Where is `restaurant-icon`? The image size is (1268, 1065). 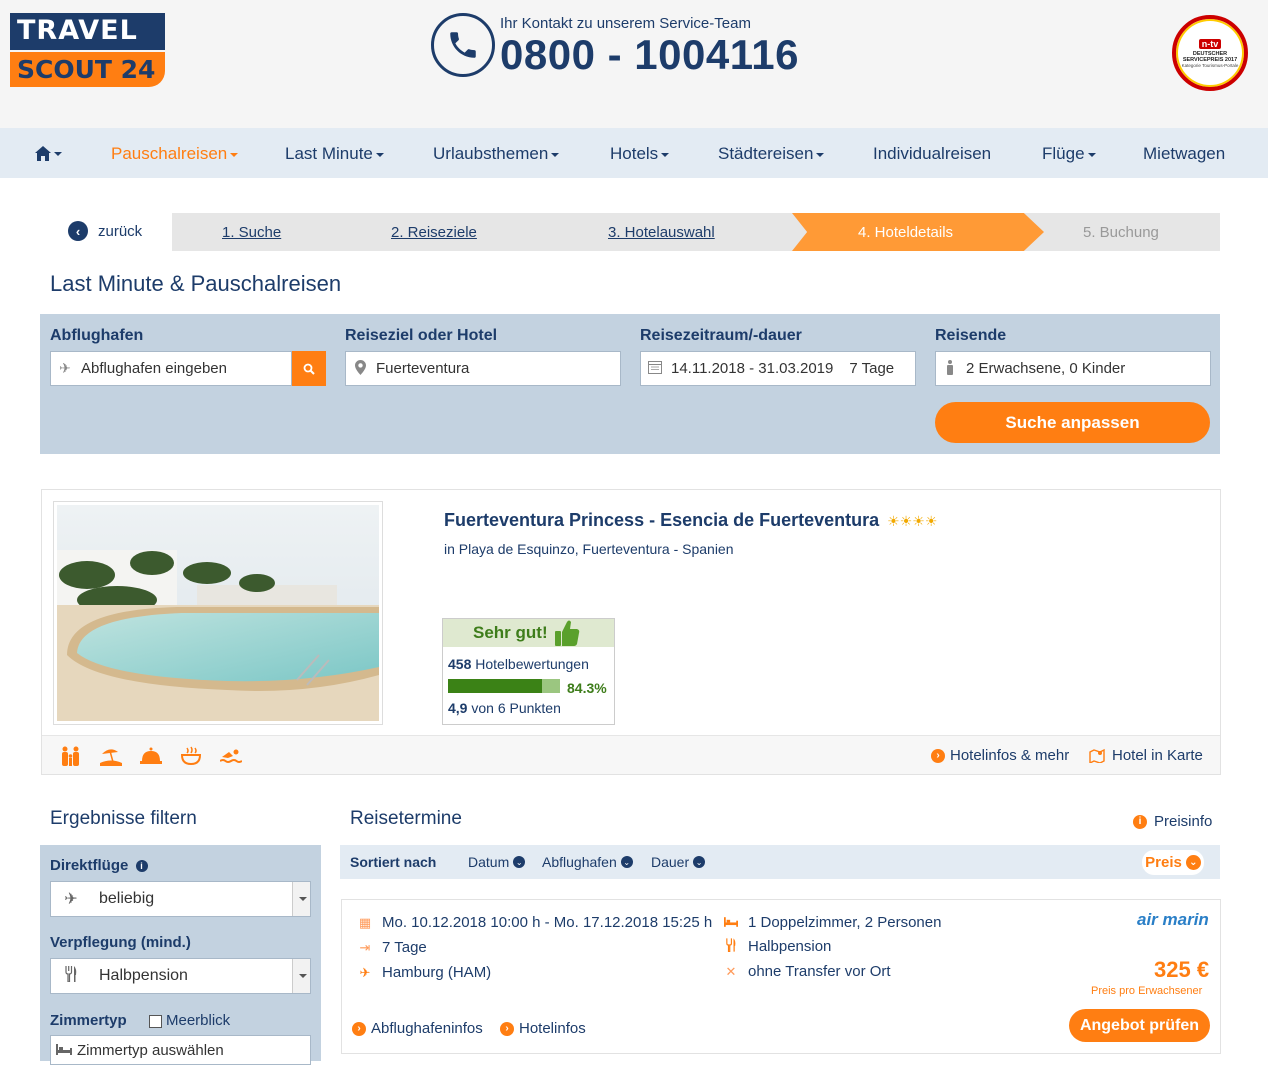
restaurant-icon is located at coordinates (191, 756).